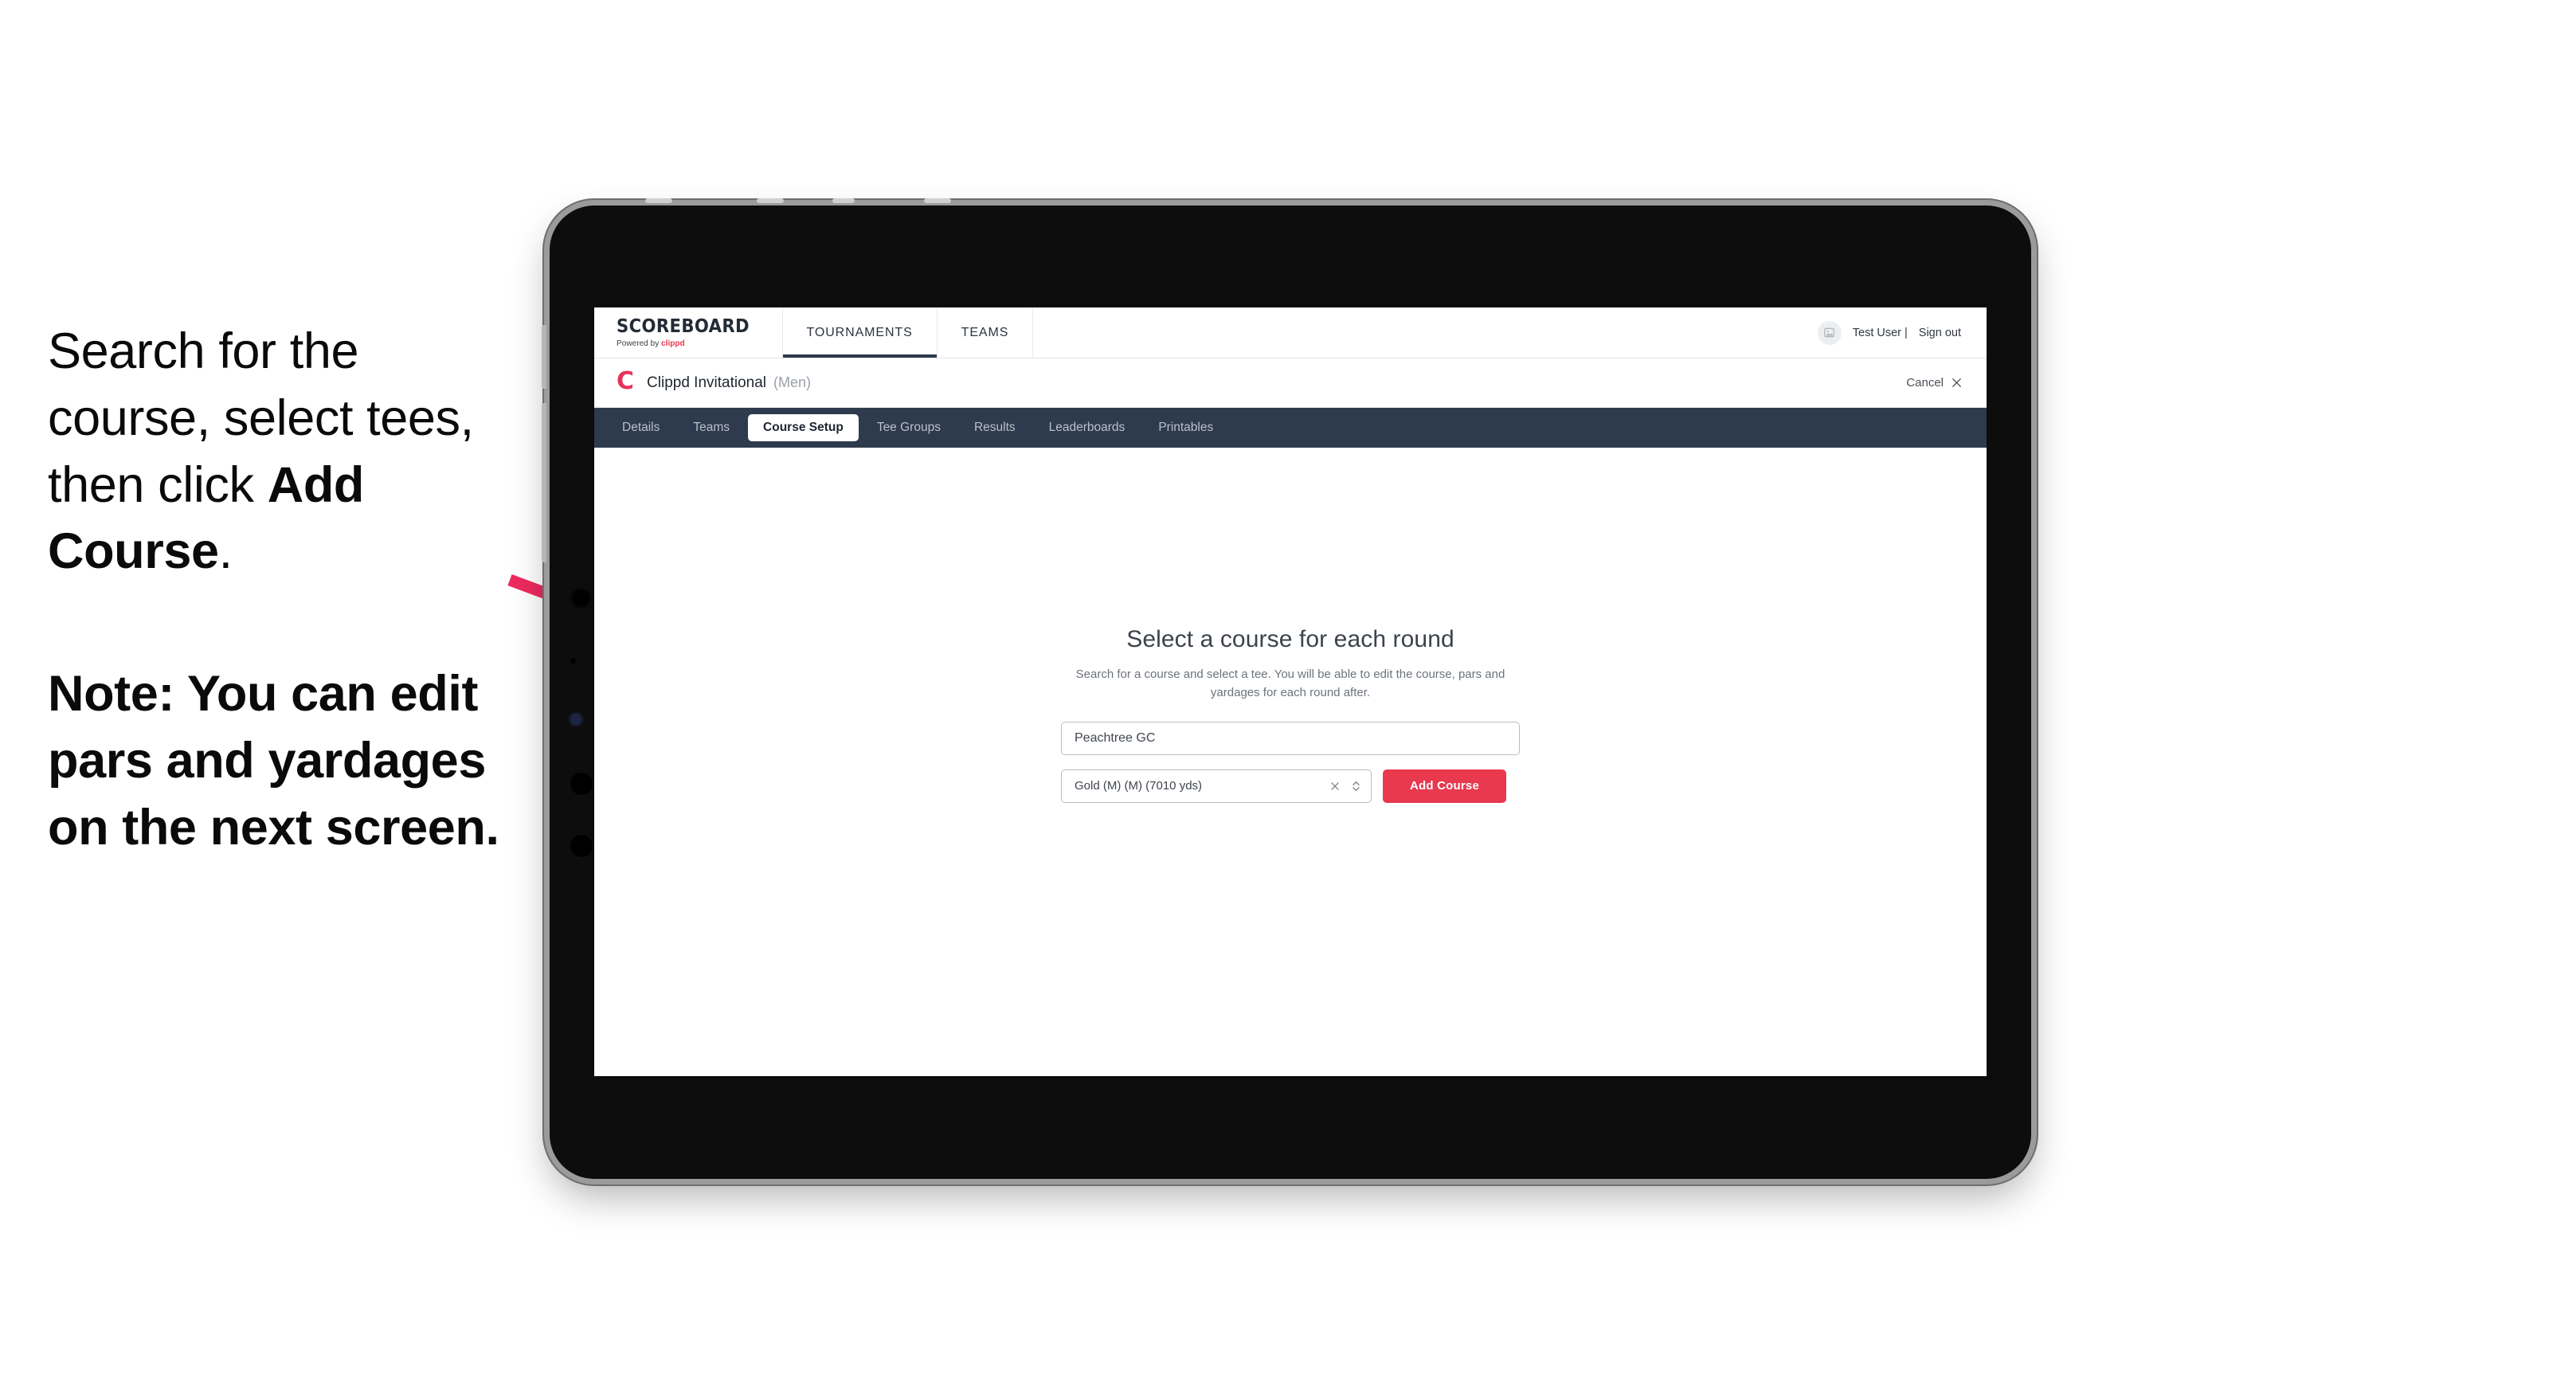 This screenshot has height=1386, width=2576. What do you see at coordinates (1290, 383) in the screenshot?
I see `tournament-header-bar: C Clippd Invitational (Men) Cancel` at bounding box center [1290, 383].